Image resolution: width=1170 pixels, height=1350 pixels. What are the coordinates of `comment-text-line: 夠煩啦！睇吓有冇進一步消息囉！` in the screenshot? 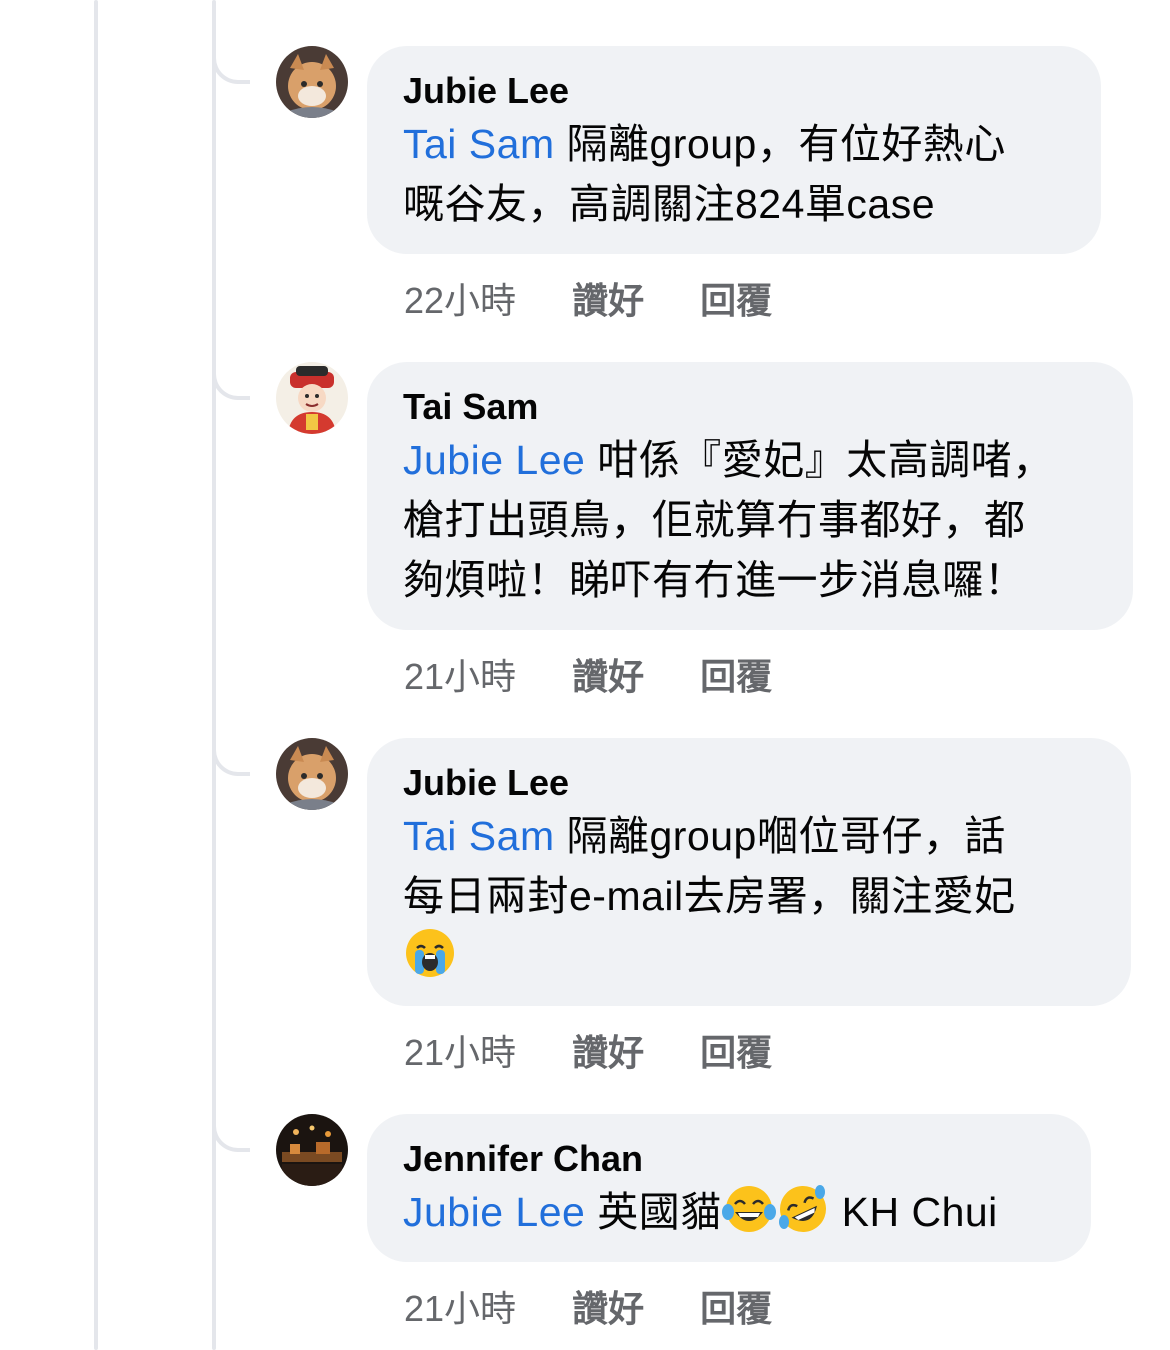 It's located at (714, 580).